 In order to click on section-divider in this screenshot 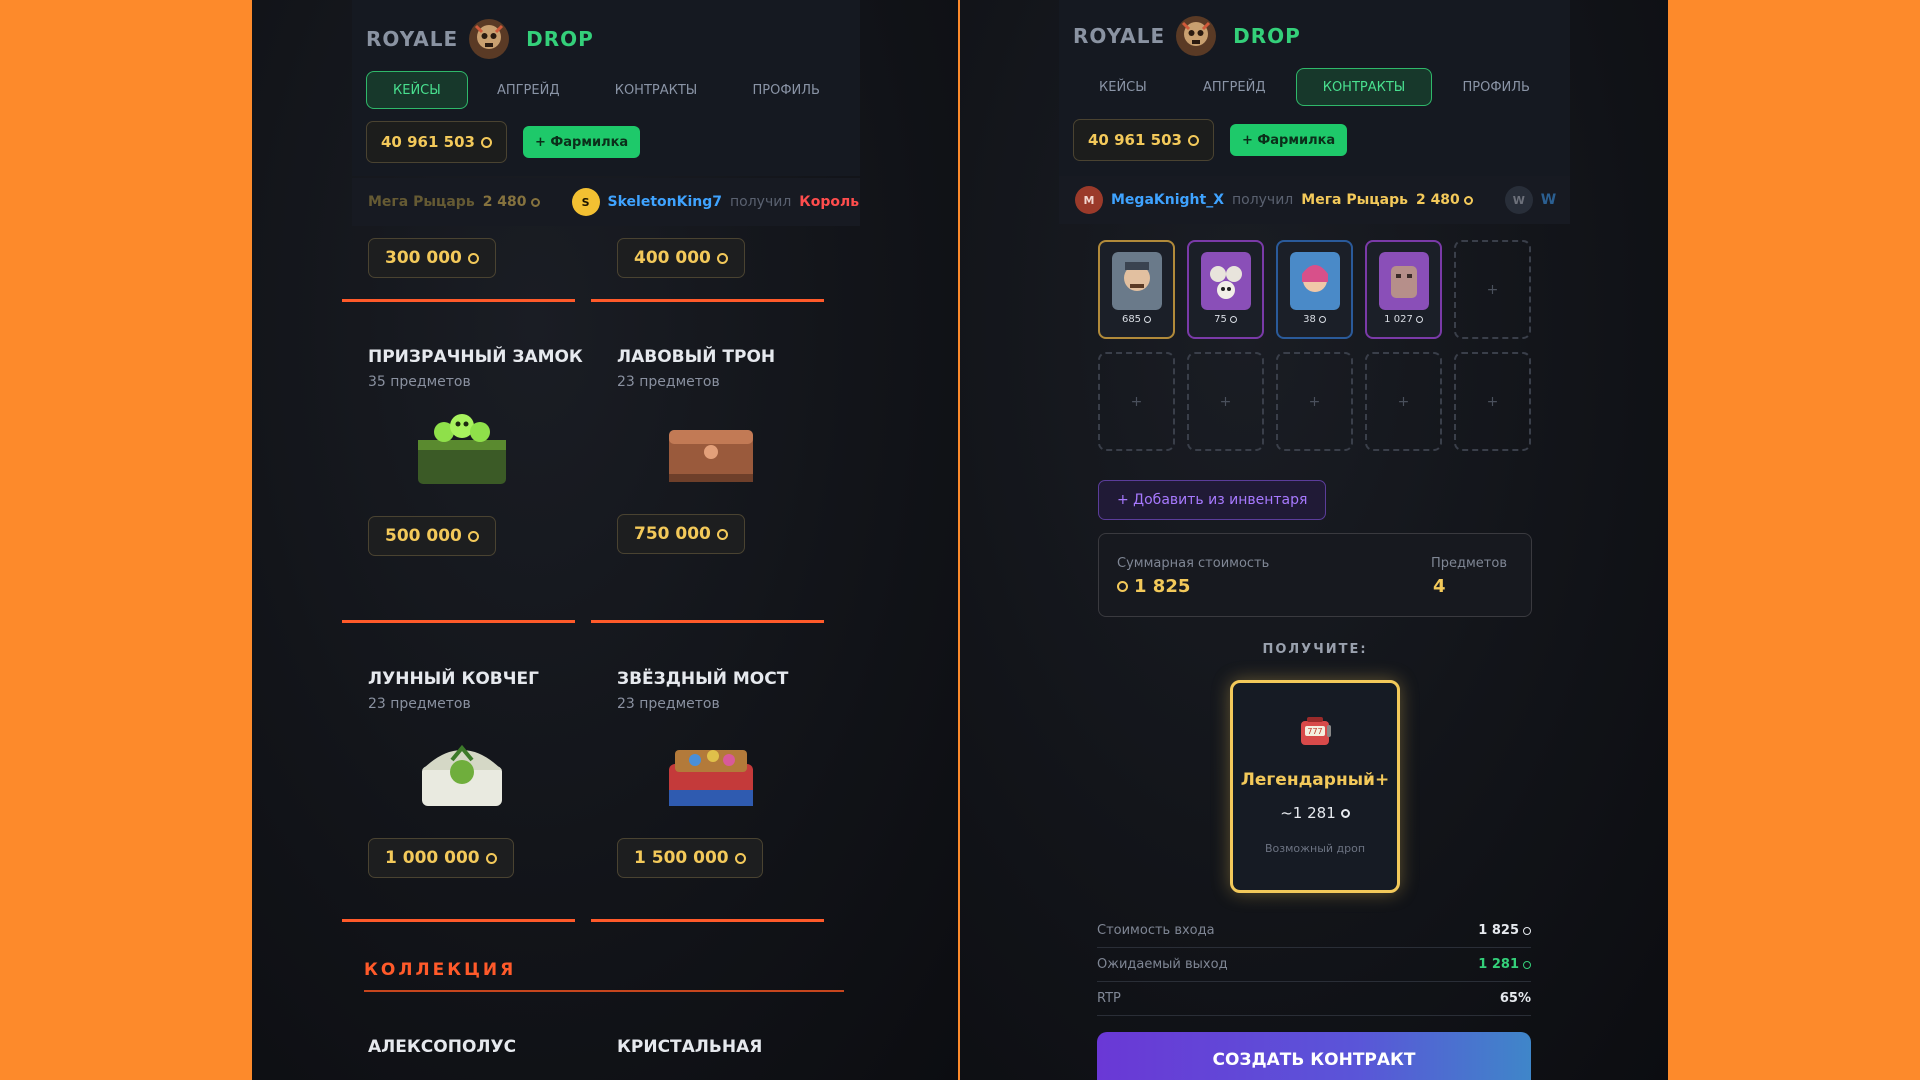, I will do `click(604, 991)`.